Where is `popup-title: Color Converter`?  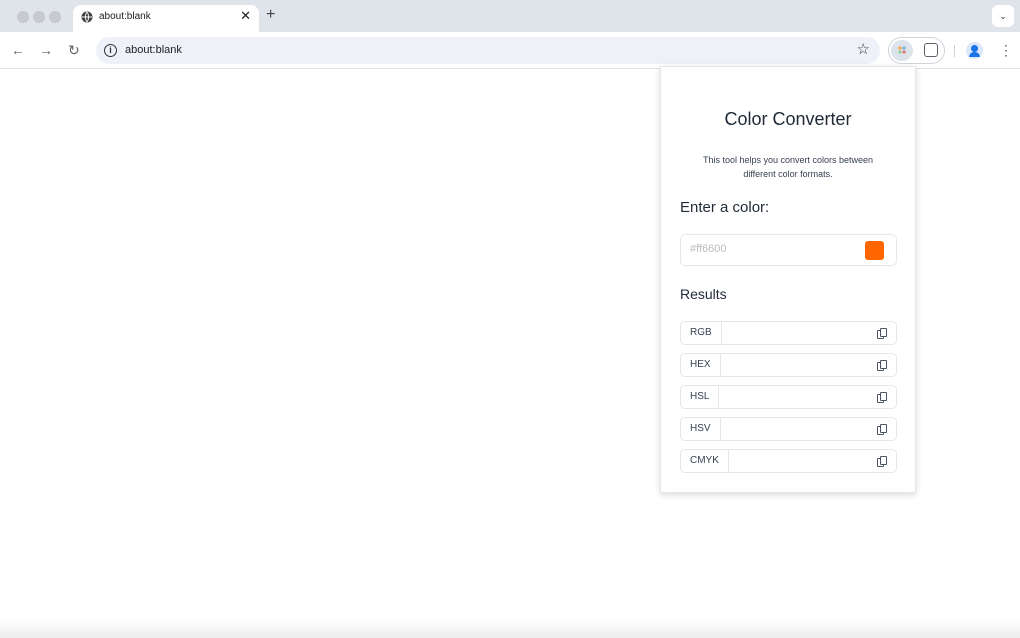
popup-title: Color Converter is located at coordinates (788, 119).